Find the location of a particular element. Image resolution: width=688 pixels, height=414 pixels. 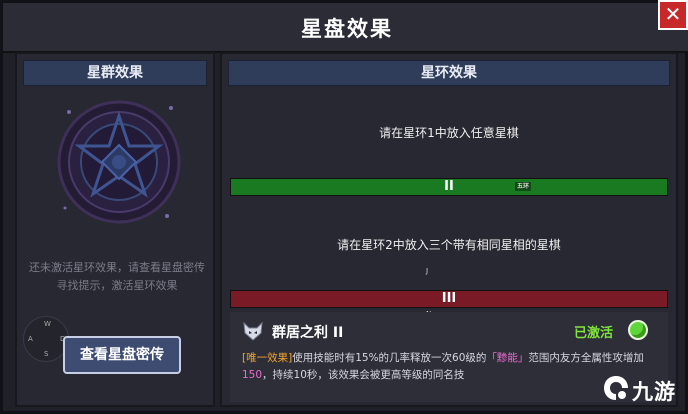

ring1-requirement: 请在星环1中放入任意星棋 is located at coordinates (449, 133).